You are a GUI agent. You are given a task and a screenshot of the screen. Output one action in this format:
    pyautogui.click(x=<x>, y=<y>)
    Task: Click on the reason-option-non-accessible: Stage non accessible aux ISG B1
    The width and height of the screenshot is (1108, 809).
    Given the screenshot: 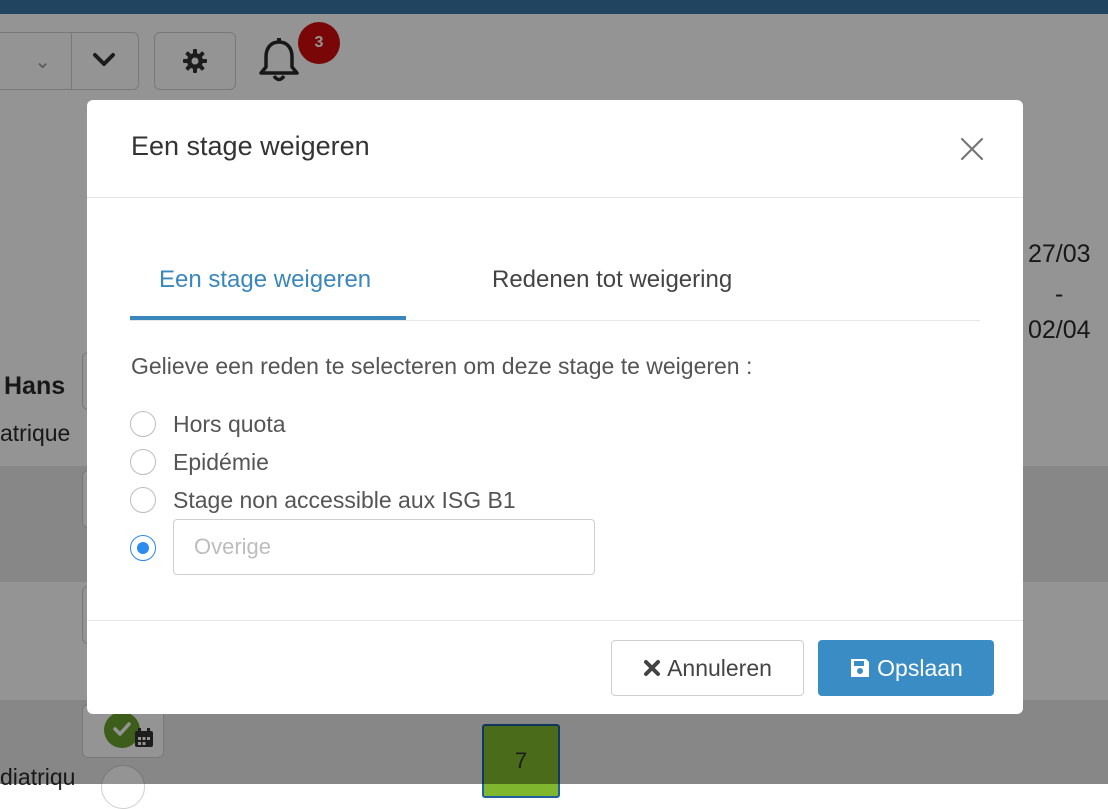 What is the action you would take?
    pyautogui.click(x=323, y=500)
    